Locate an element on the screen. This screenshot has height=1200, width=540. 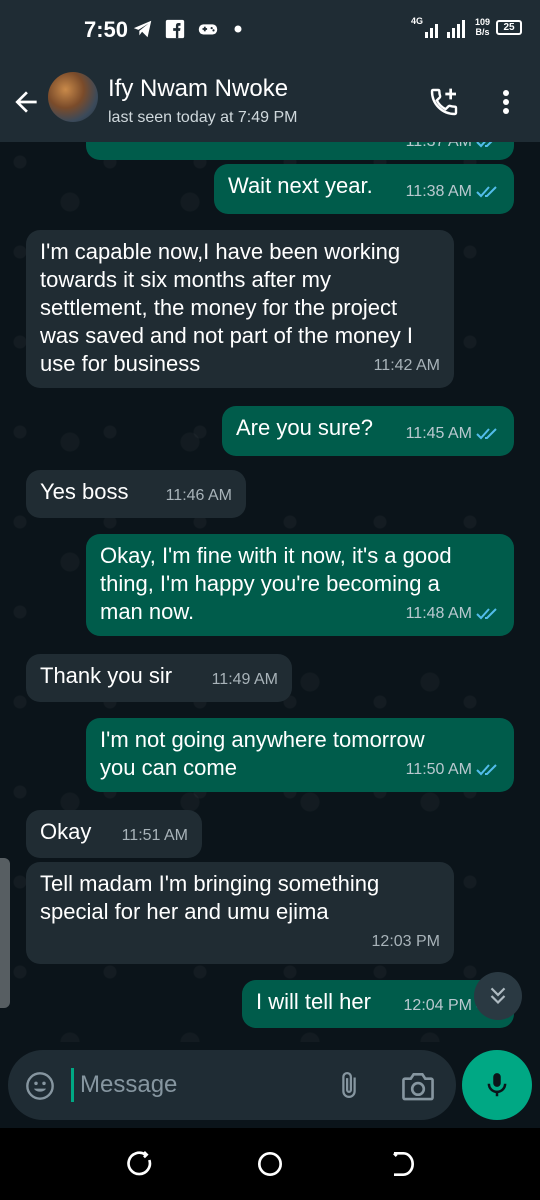
microphone-icon is located at coordinates (497, 1085).